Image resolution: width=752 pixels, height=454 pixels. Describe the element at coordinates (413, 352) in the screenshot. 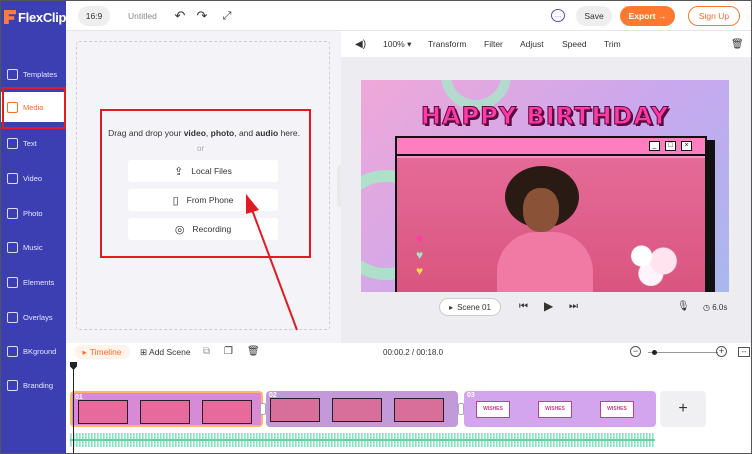

I see `time-display: 00:00.2 / 00:18.0` at that location.